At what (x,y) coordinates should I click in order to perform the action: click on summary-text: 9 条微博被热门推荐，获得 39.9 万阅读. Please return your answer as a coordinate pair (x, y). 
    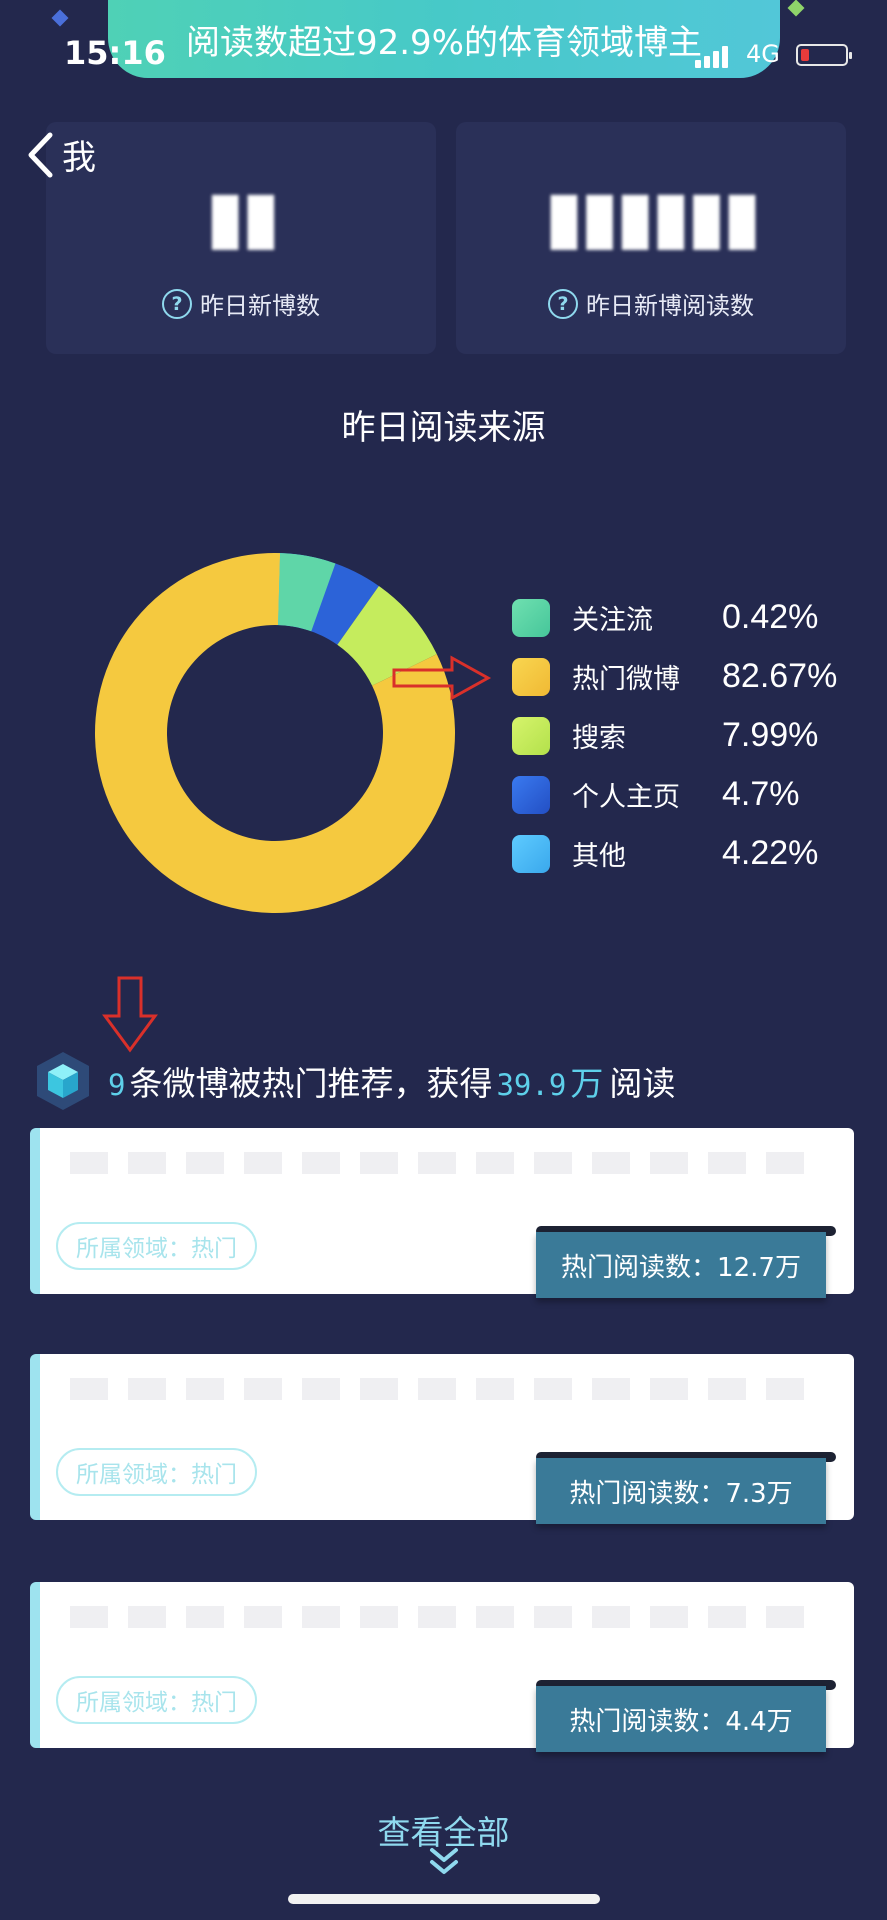
    Looking at the image, I should click on (389, 1081).